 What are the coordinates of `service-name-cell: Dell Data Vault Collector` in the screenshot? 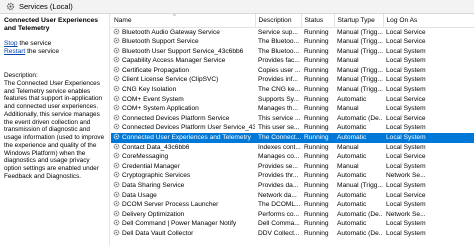 It's located at (183, 234).